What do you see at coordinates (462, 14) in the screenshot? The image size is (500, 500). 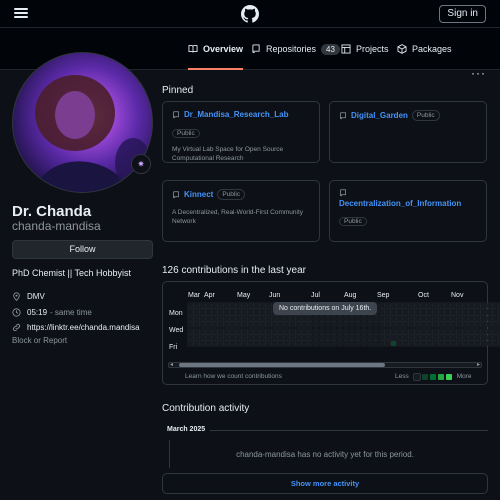 I see `sign-in-button: Sign in` at bounding box center [462, 14].